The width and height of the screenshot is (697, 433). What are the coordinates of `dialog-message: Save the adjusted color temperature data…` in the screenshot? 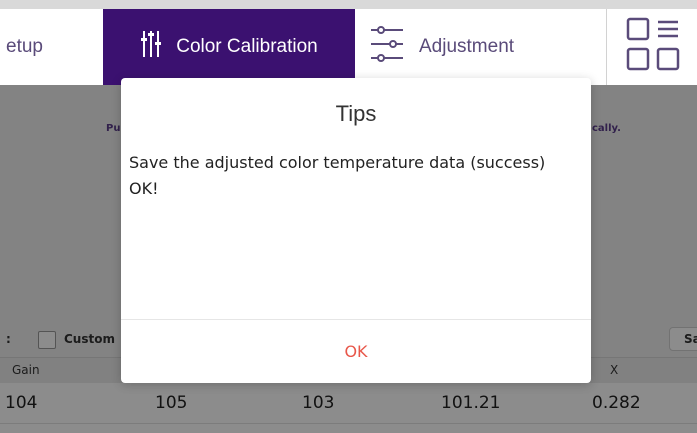 It's located at (356, 176).